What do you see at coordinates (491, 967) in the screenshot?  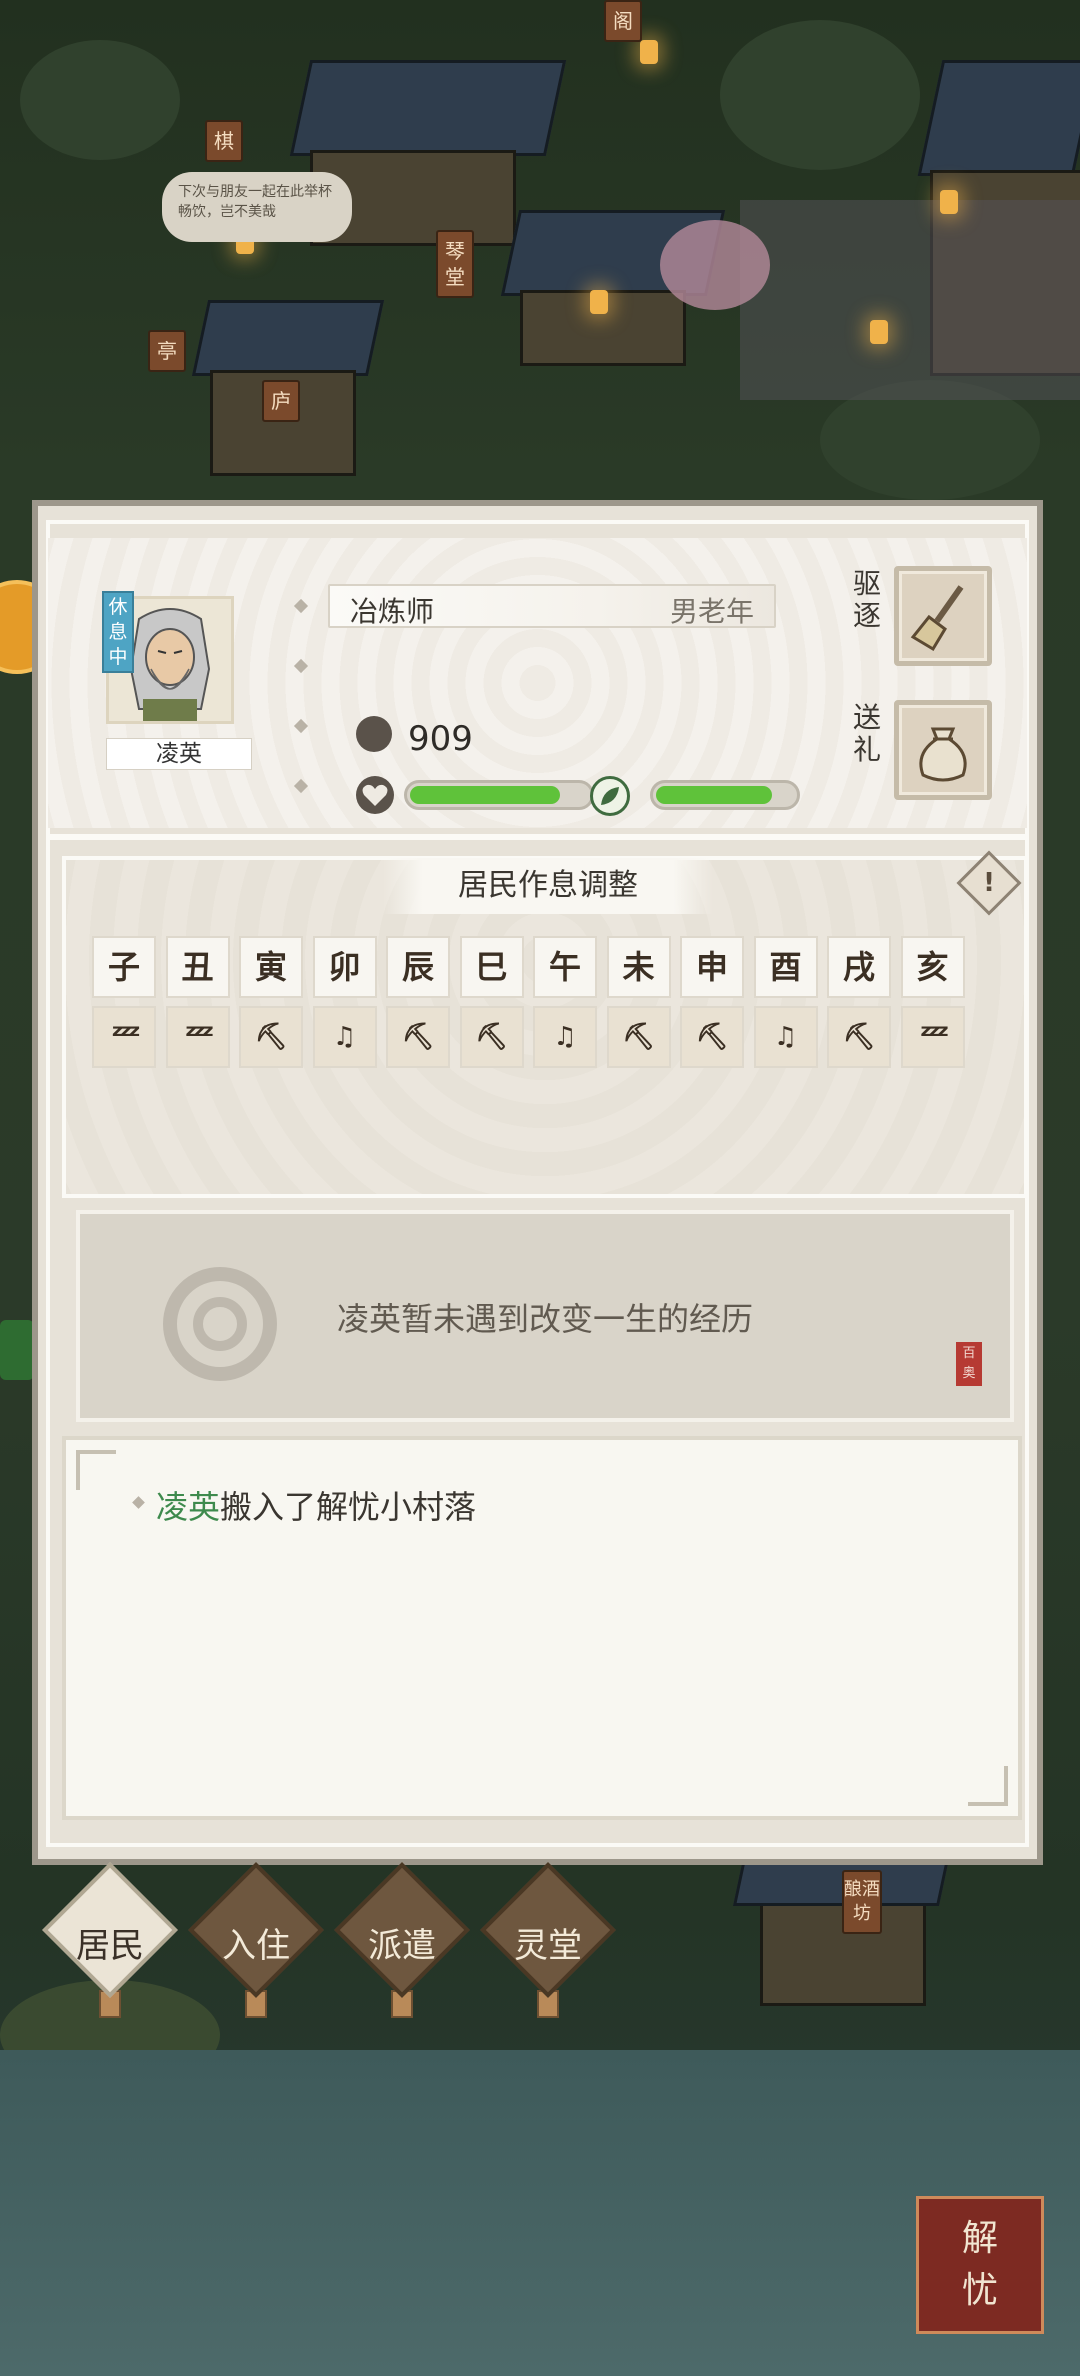 I see `hour-cell: 巳` at bounding box center [491, 967].